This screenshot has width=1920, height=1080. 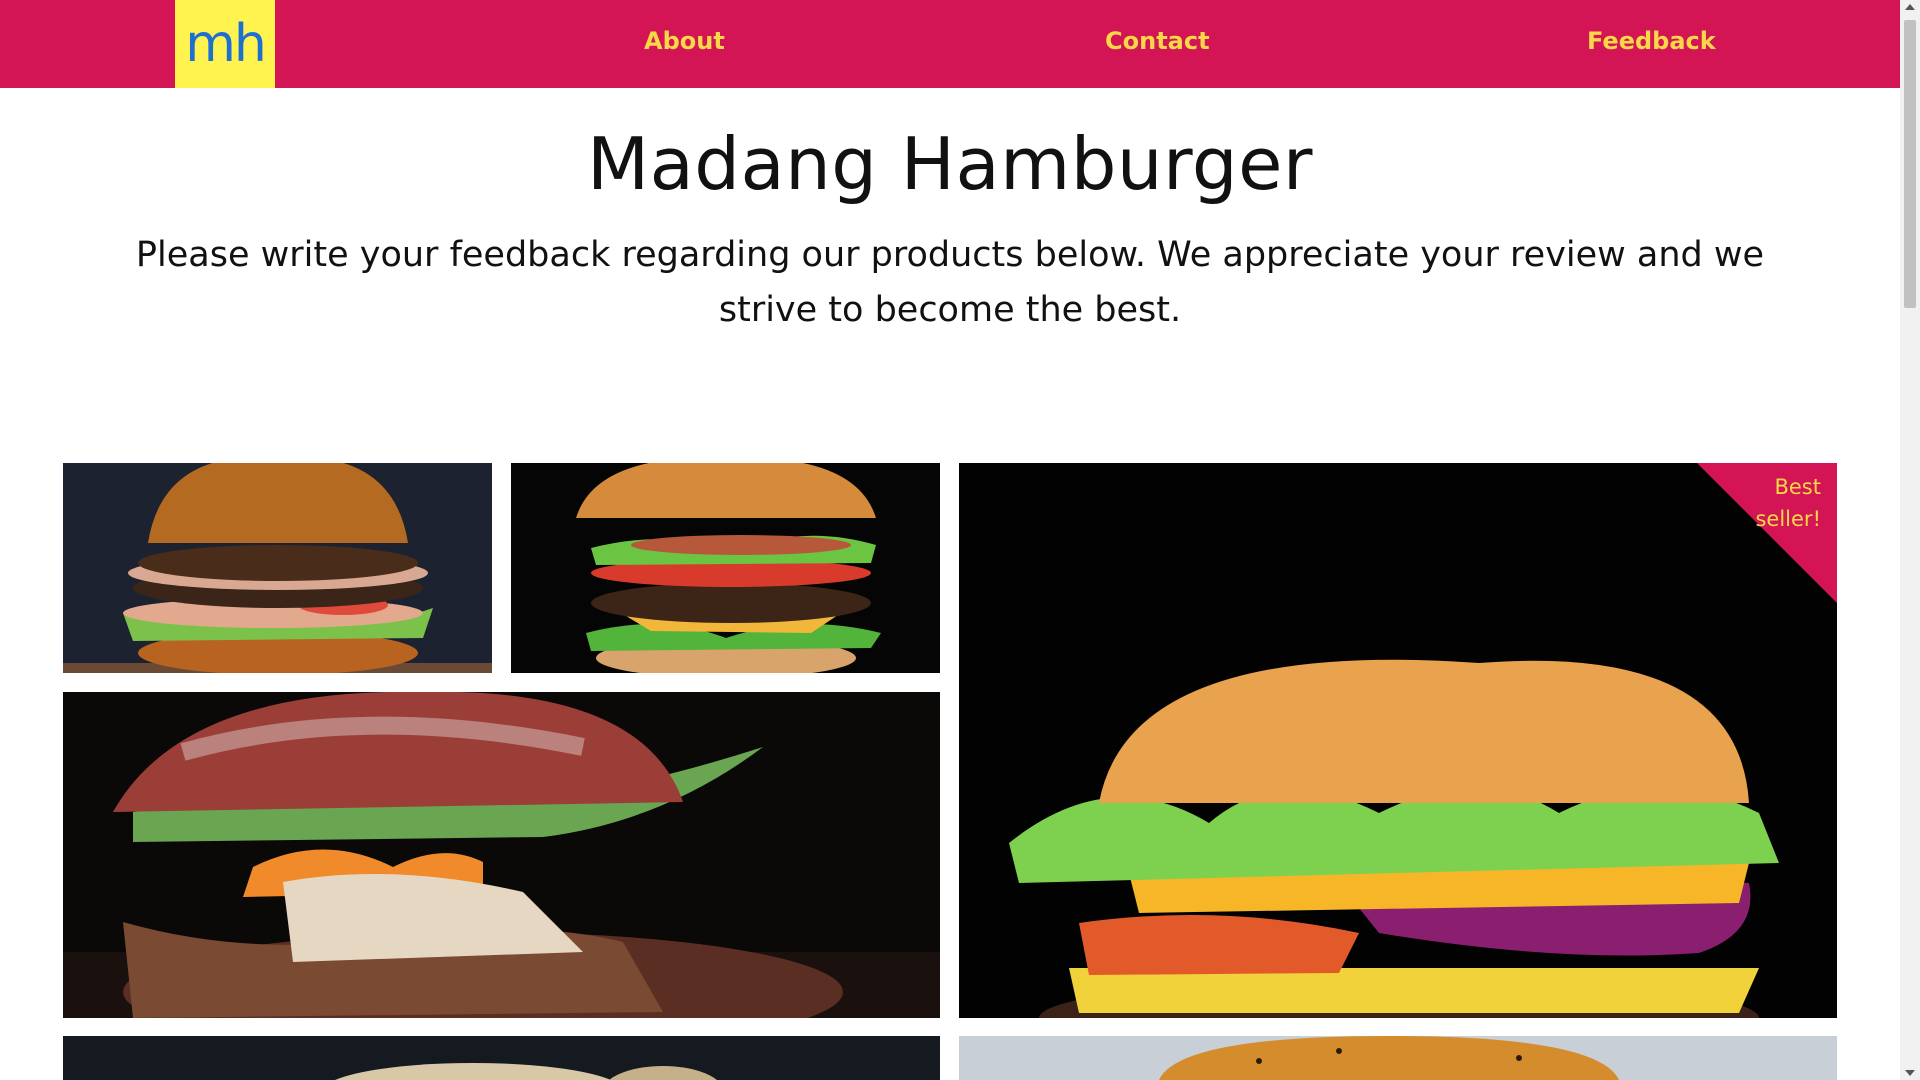 I want to click on nav-link-contact: Contact, so click(x=1157, y=41).